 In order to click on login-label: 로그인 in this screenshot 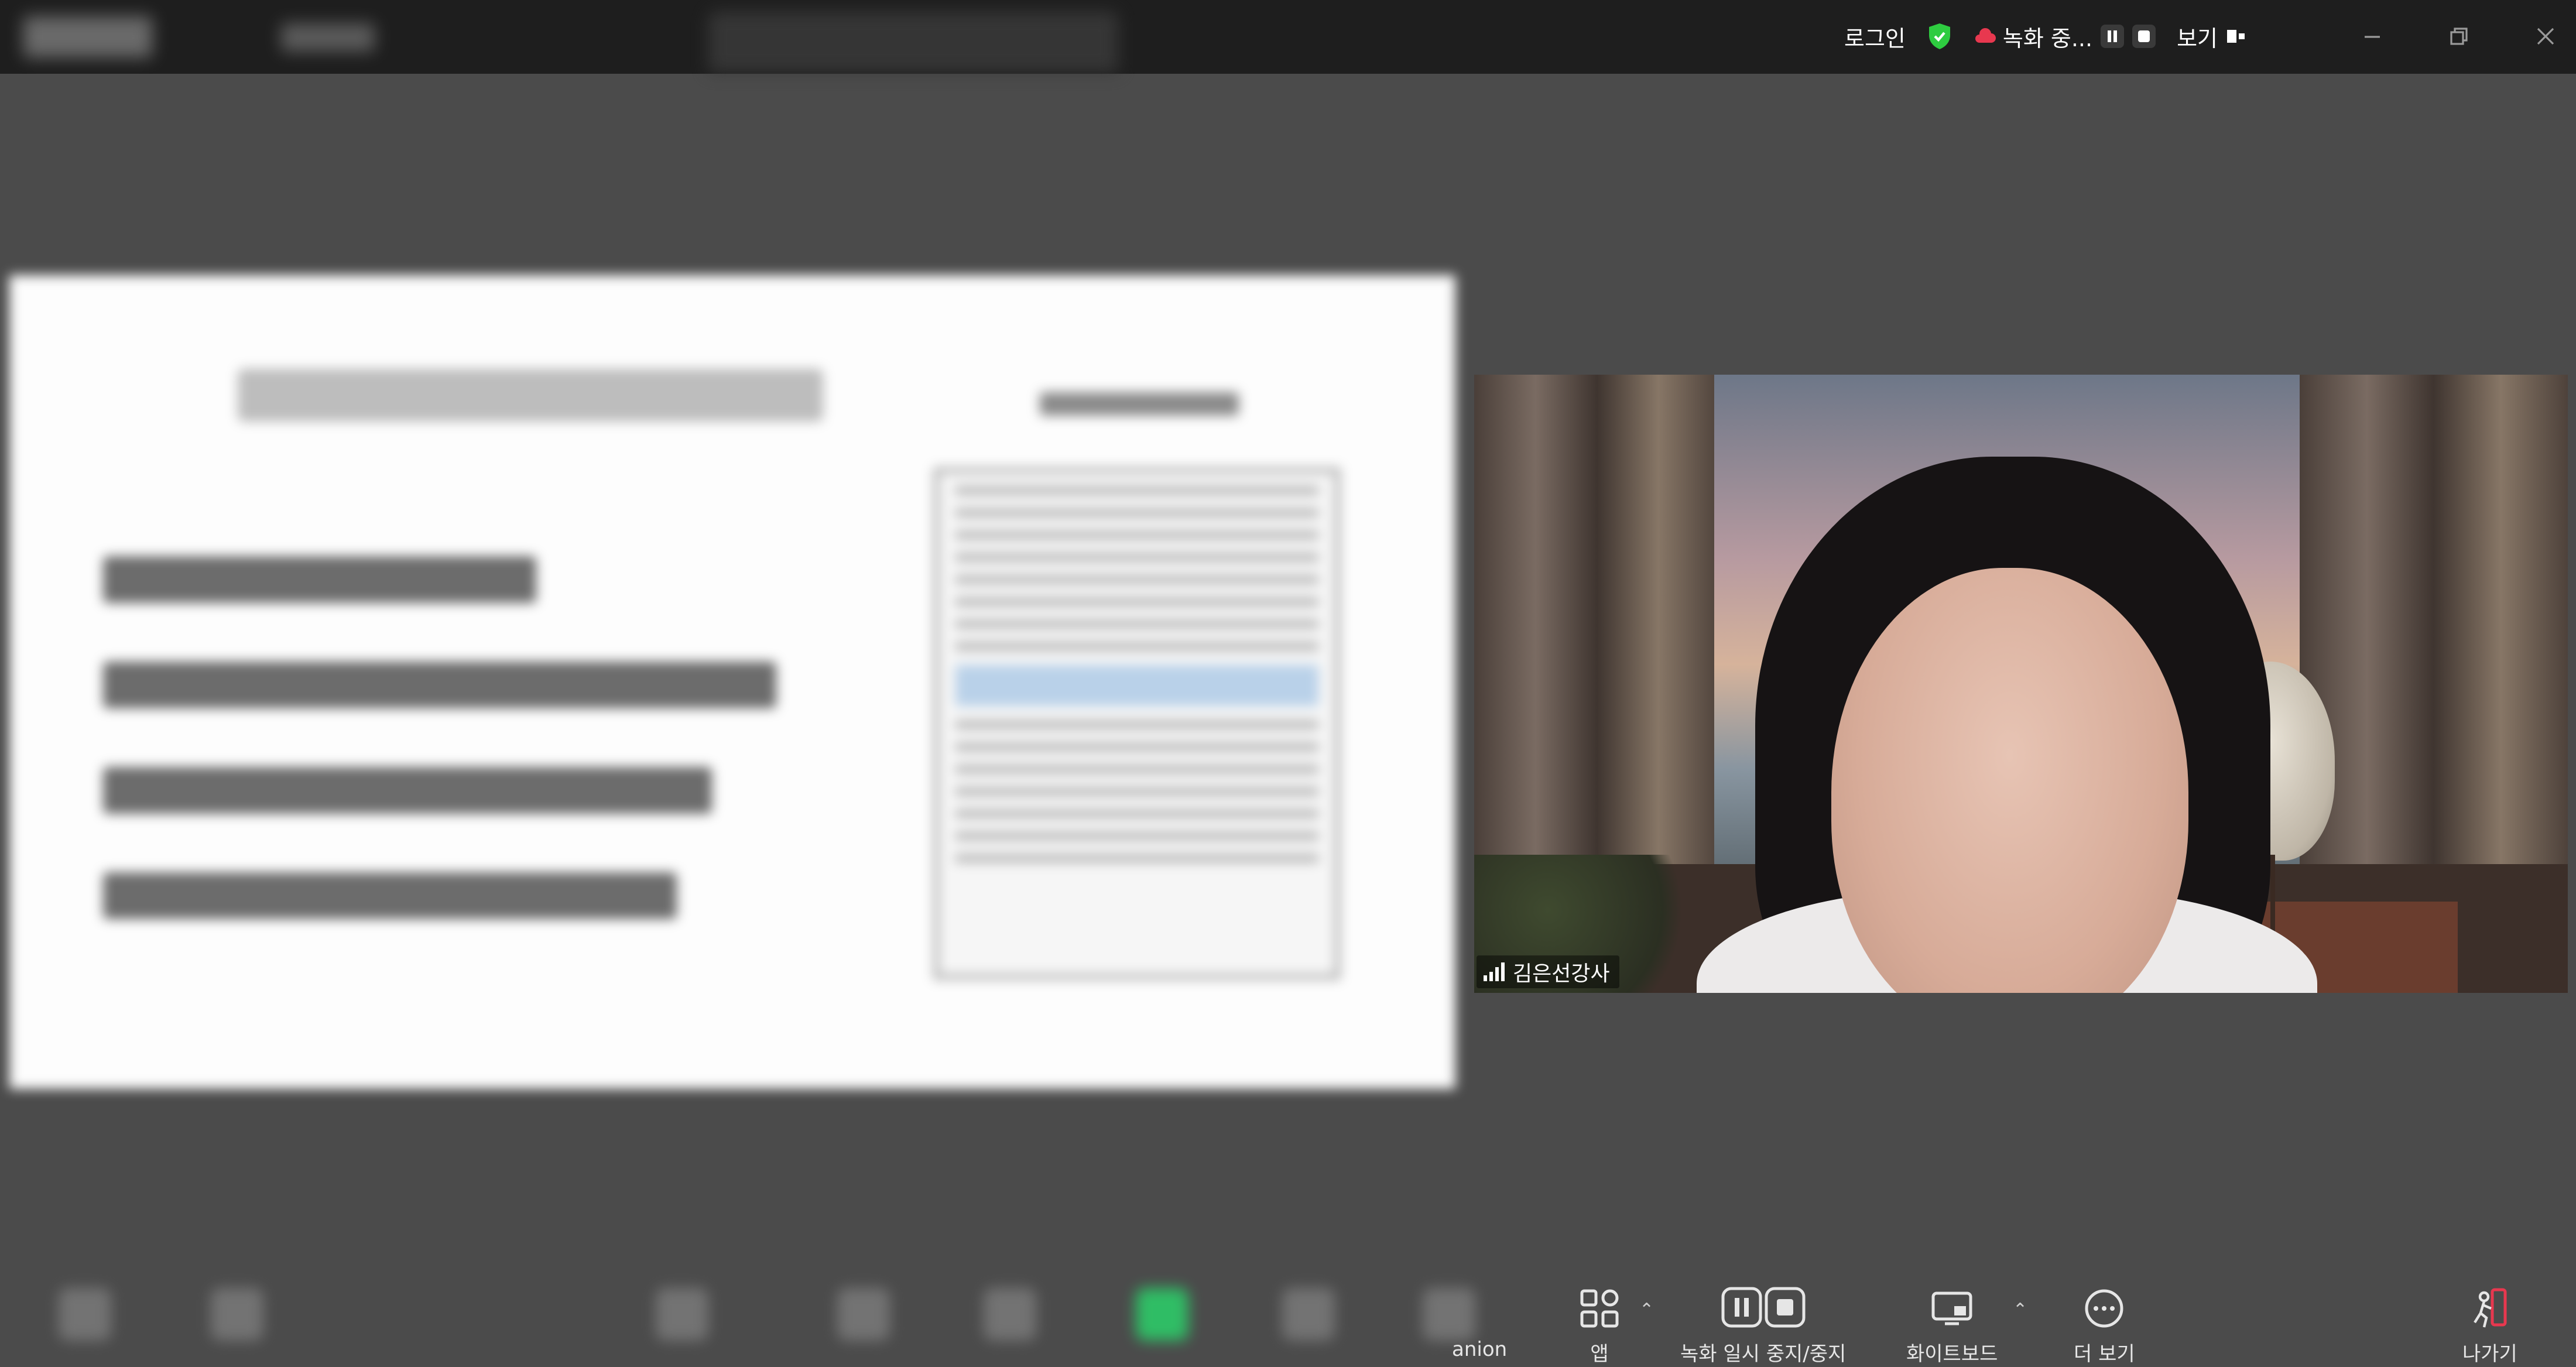, I will do `click(1875, 38)`.